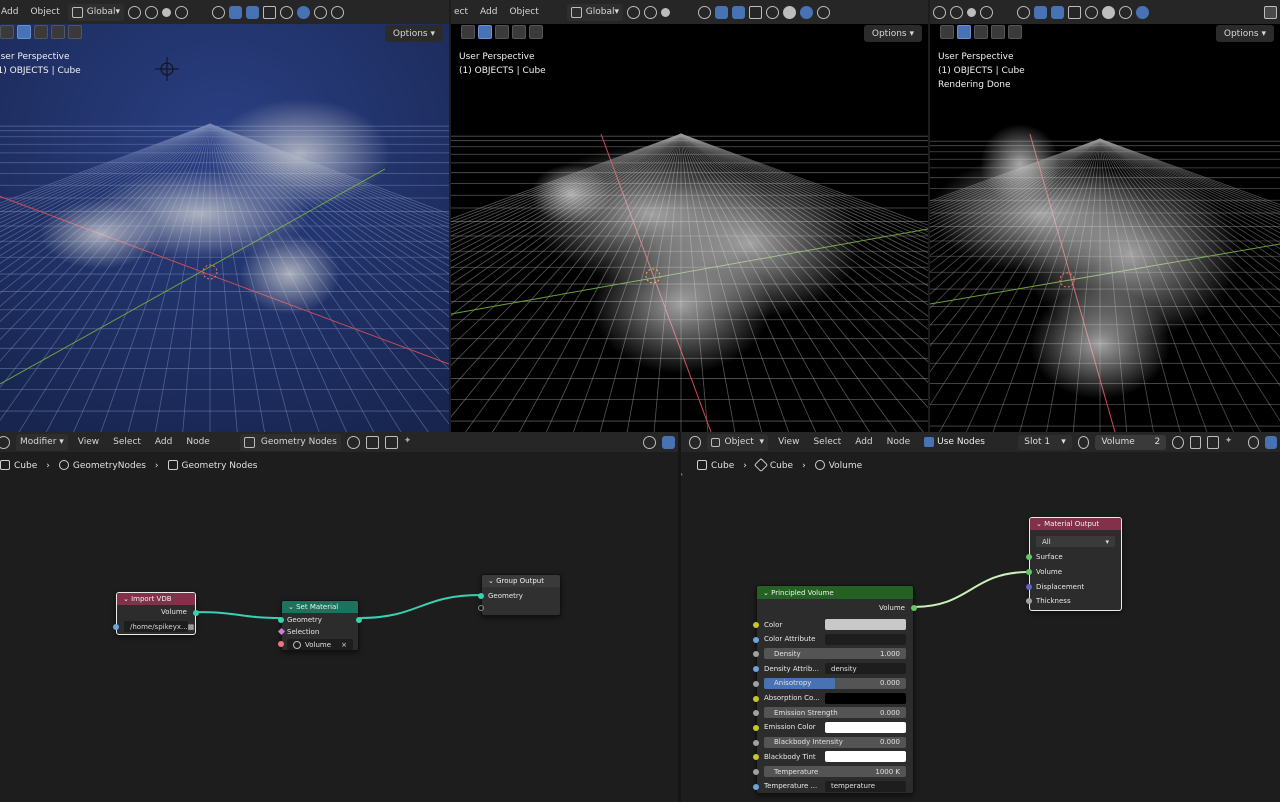  What do you see at coordinates (159, 626) in the screenshot?
I see `path-field: /home/spikeyx... ▦` at bounding box center [159, 626].